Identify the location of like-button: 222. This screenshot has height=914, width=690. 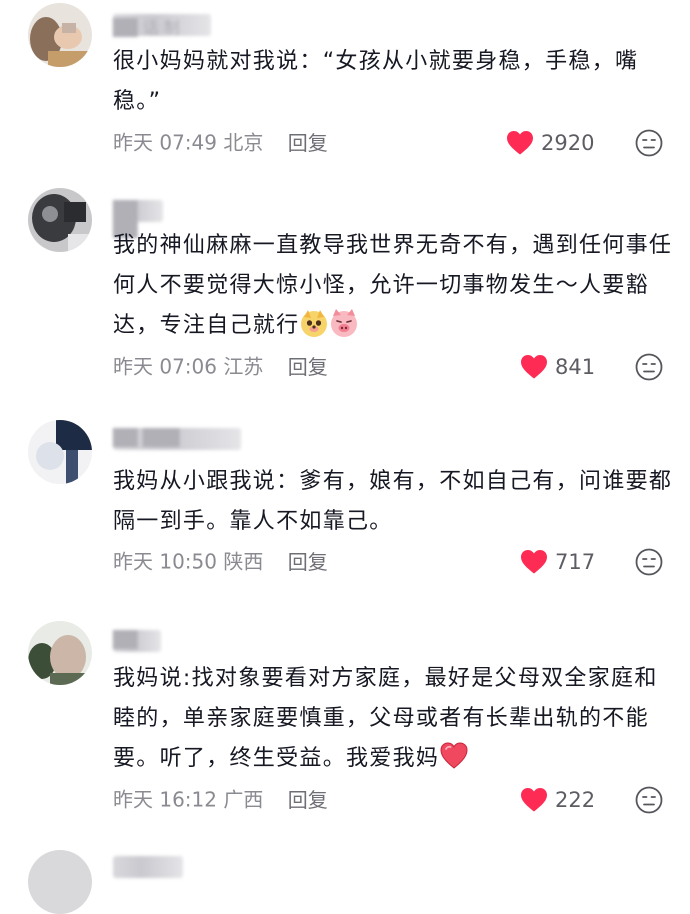
(570, 800).